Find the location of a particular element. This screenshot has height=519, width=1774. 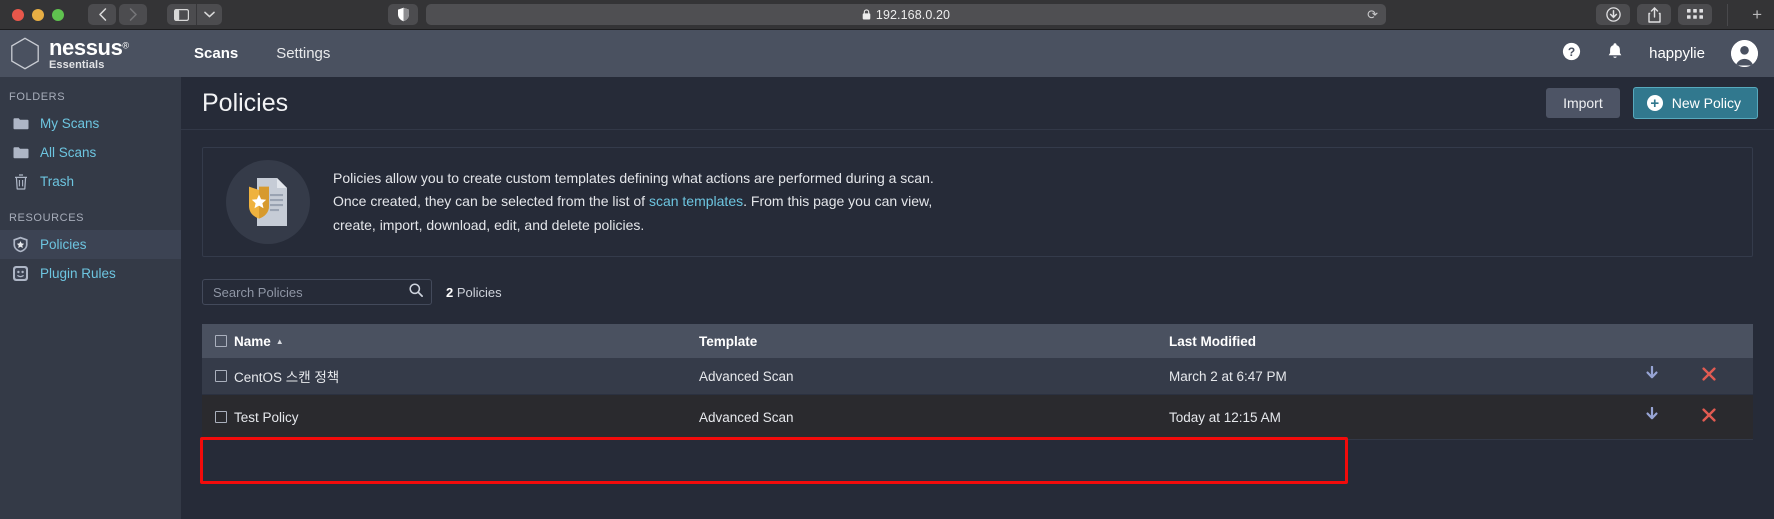

maximize-window-button is located at coordinates (58, 14).